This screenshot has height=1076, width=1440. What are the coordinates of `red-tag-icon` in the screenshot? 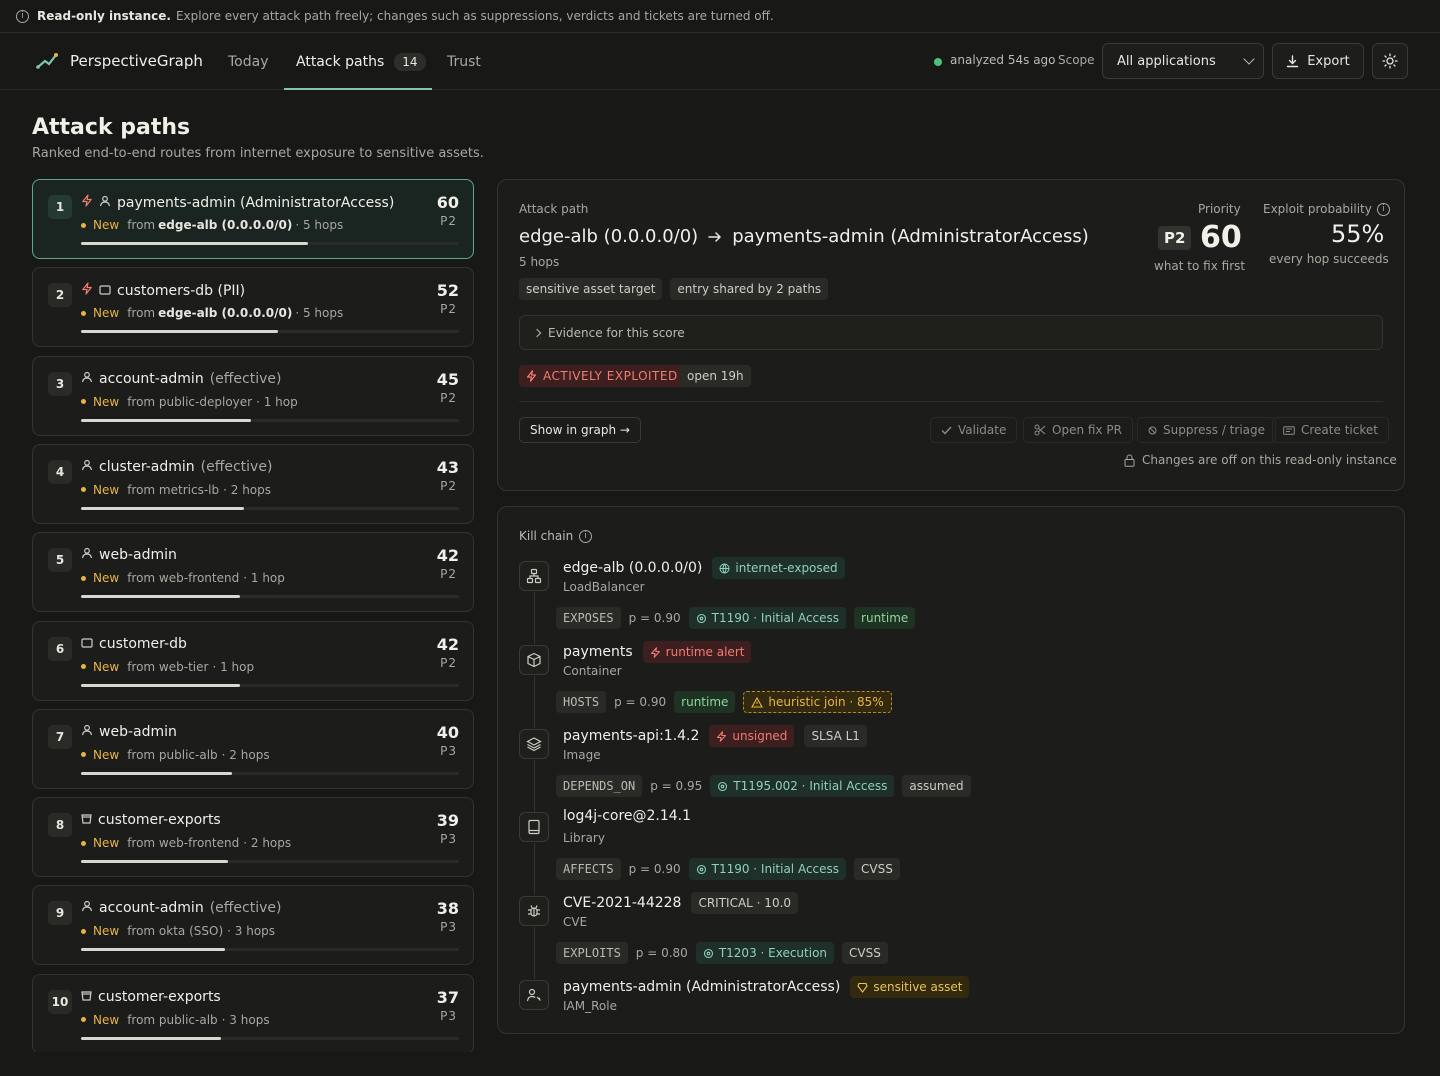 It's located at (655, 652).